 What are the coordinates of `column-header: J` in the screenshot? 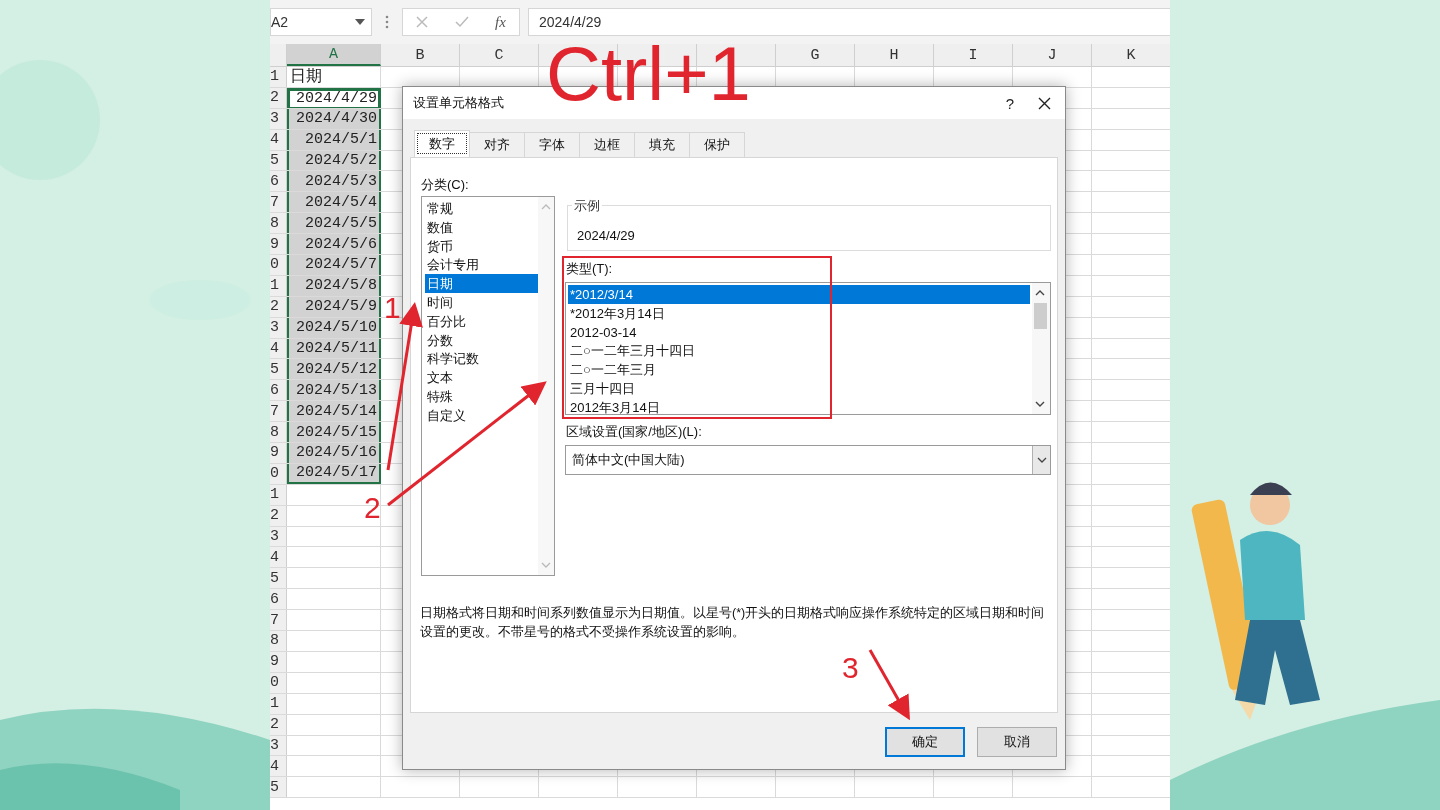 It's located at (1052, 55).